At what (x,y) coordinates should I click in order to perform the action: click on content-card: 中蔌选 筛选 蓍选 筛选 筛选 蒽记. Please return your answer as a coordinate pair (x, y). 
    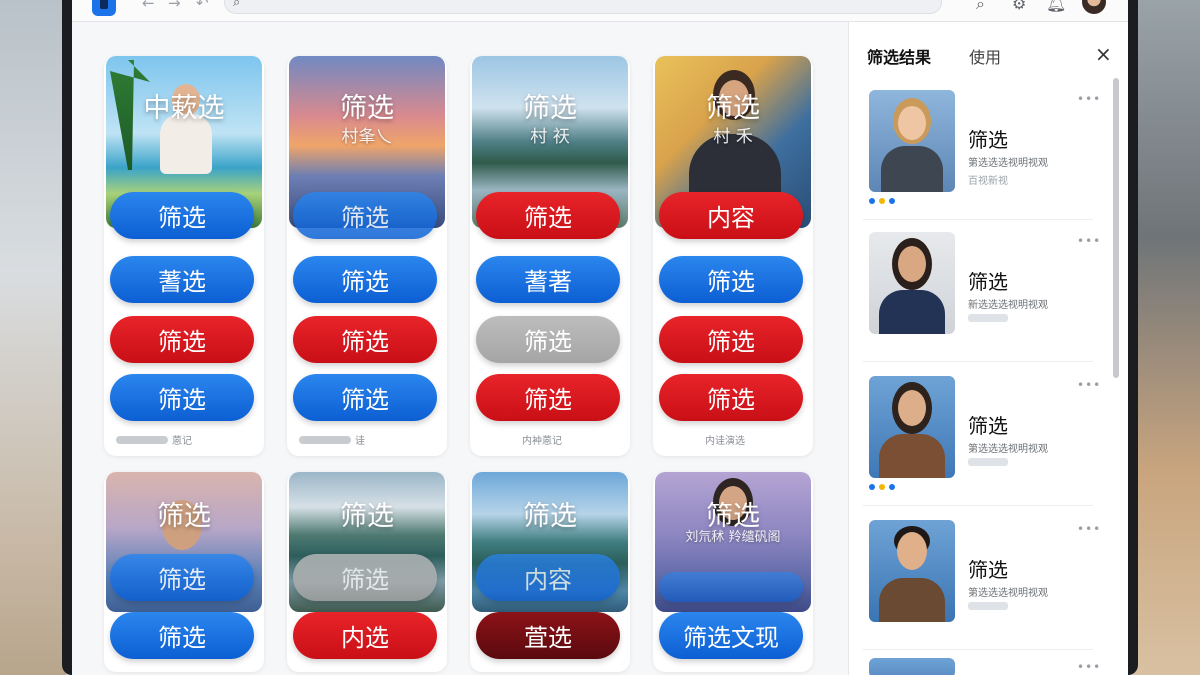
    Looking at the image, I should click on (184, 256).